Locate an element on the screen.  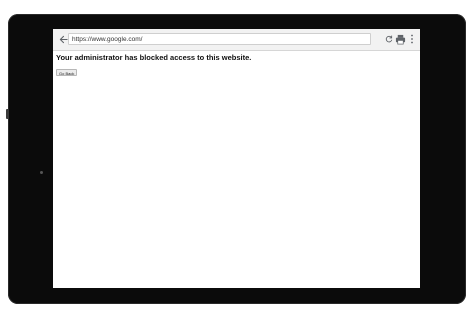
print-button is located at coordinates (400, 39).